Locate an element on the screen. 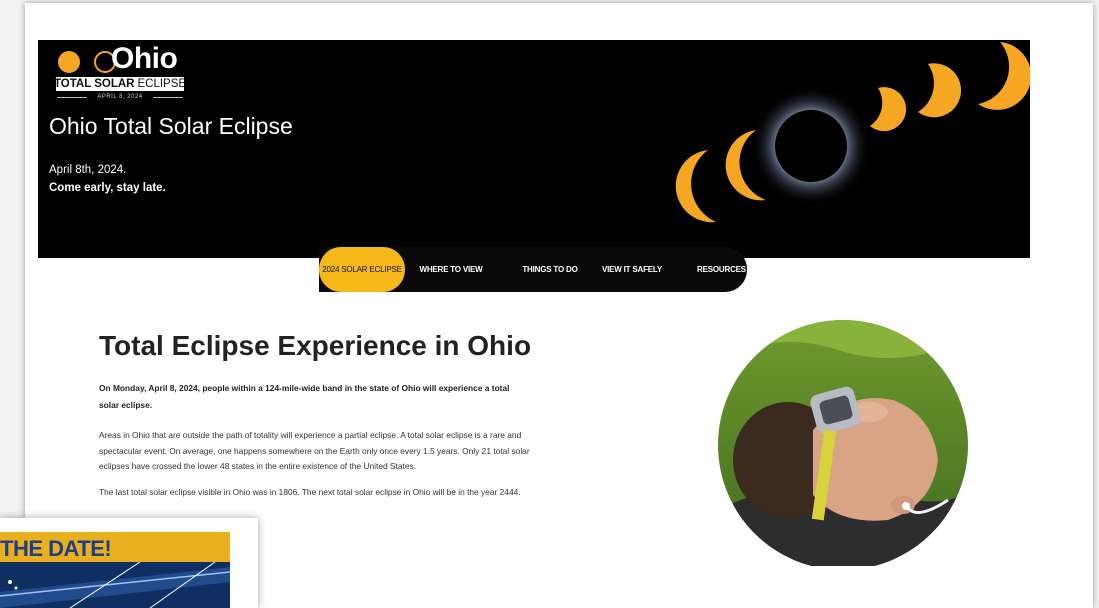 Image resolution: width=1099 pixels, height=608 pixels. nav-item-things-to-do: THINGS TO DO is located at coordinates (550, 269).